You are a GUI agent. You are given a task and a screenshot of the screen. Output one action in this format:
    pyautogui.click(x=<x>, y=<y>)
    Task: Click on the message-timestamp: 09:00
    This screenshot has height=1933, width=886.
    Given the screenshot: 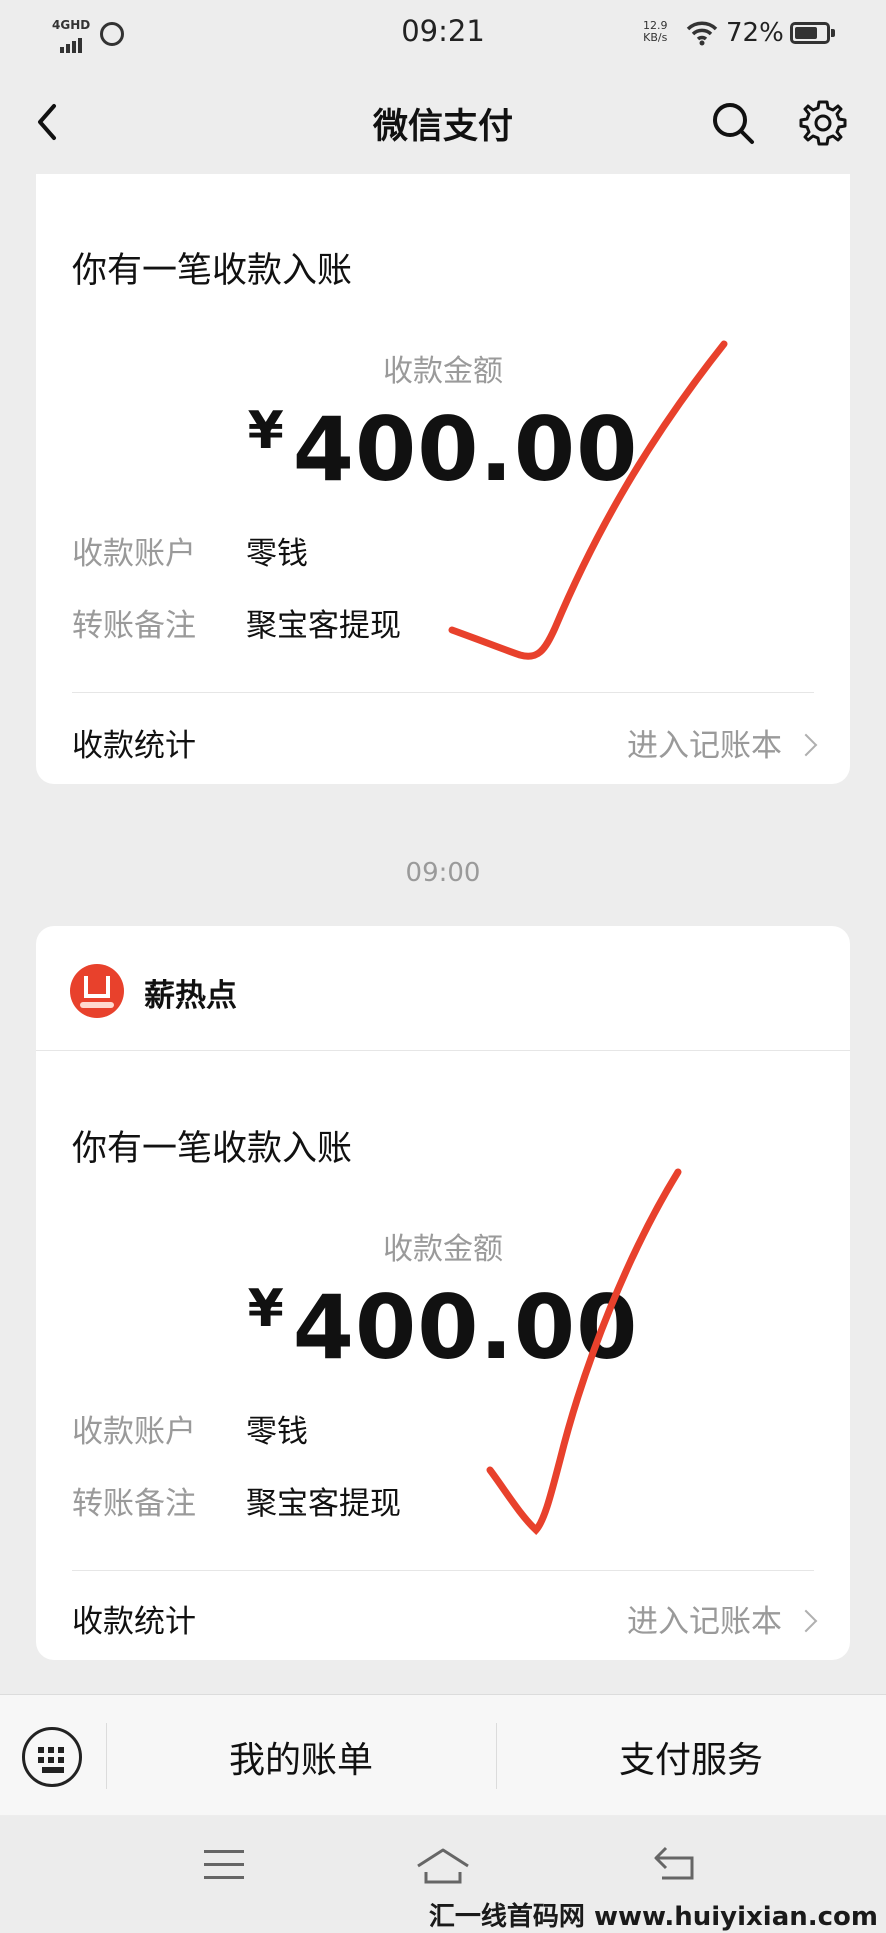 What is the action you would take?
    pyautogui.click(x=443, y=873)
    